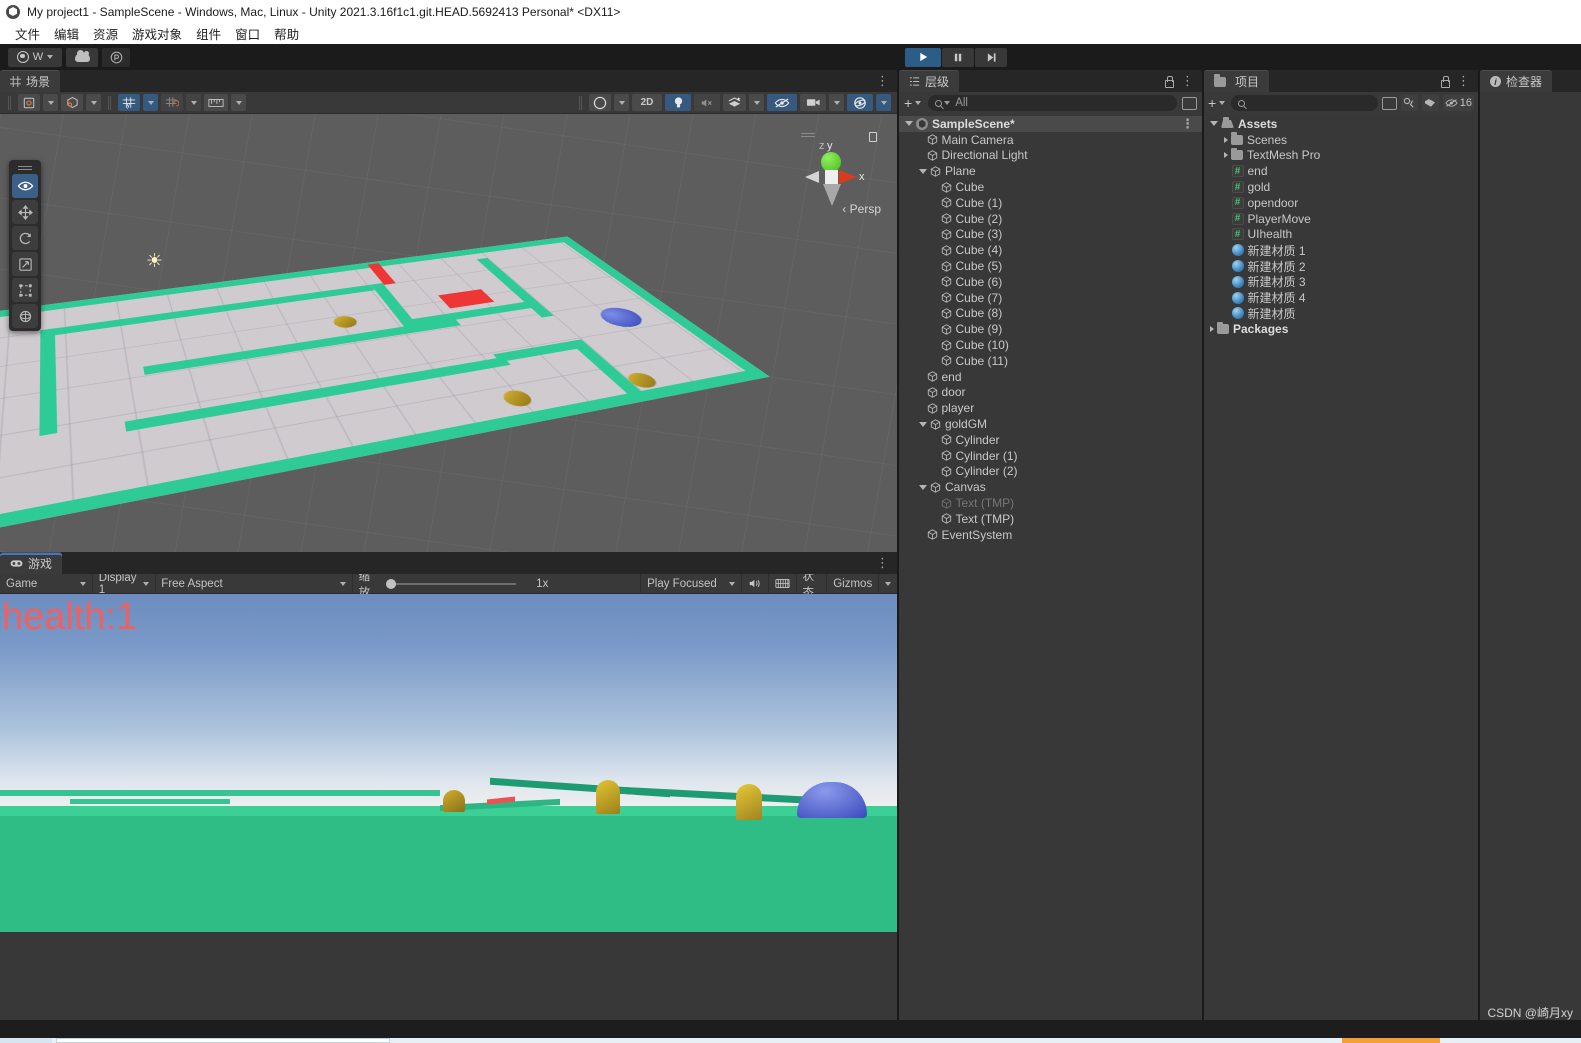 The height and width of the screenshot is (1043, 1581). Describe the element at coordinates (1050, 314) in the screenshot. I see `hierarchy-item: Cube (8)` at that location.